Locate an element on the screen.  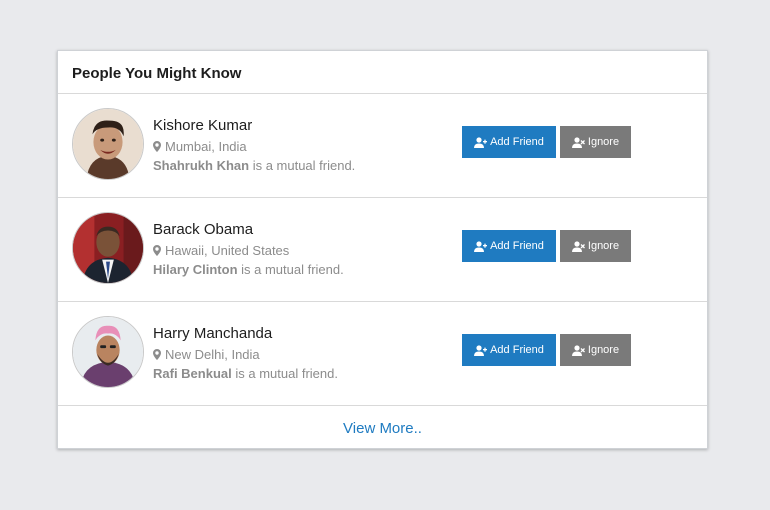
person-location: Mumbai, India is located at coordinates (254, 146).